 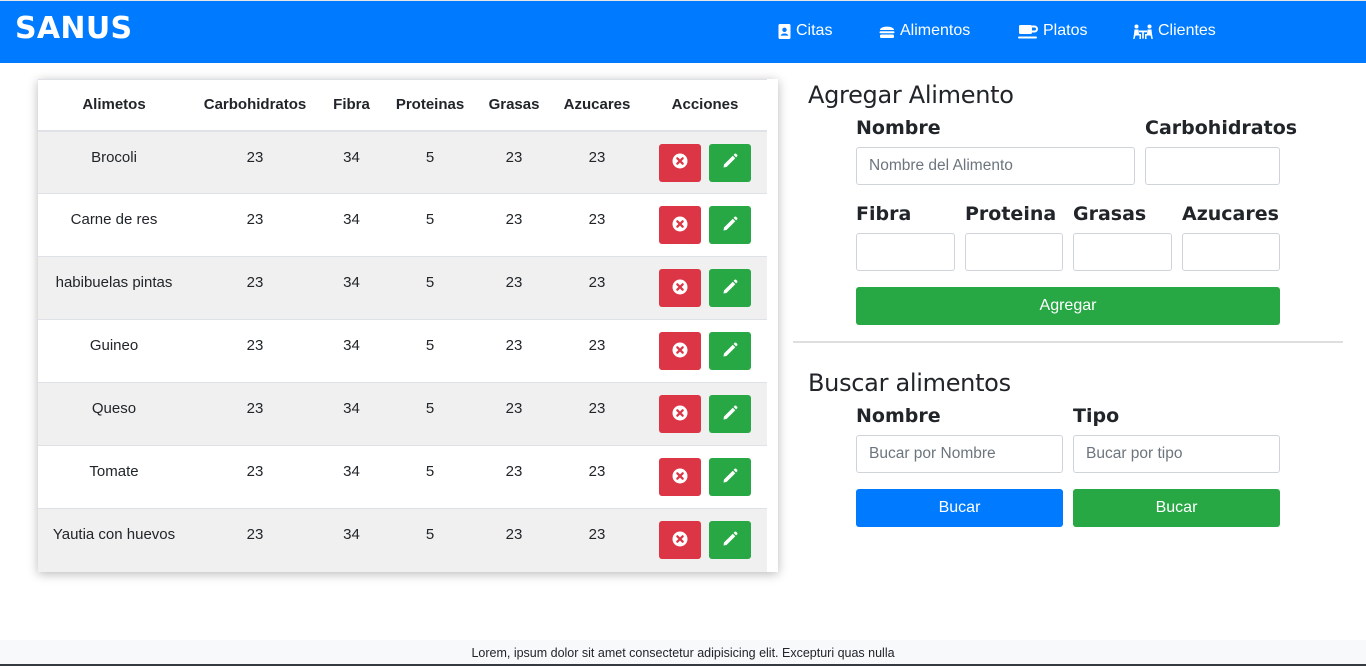 I want to click on cell-alimento: Guineo, so click(x=114, y=351).